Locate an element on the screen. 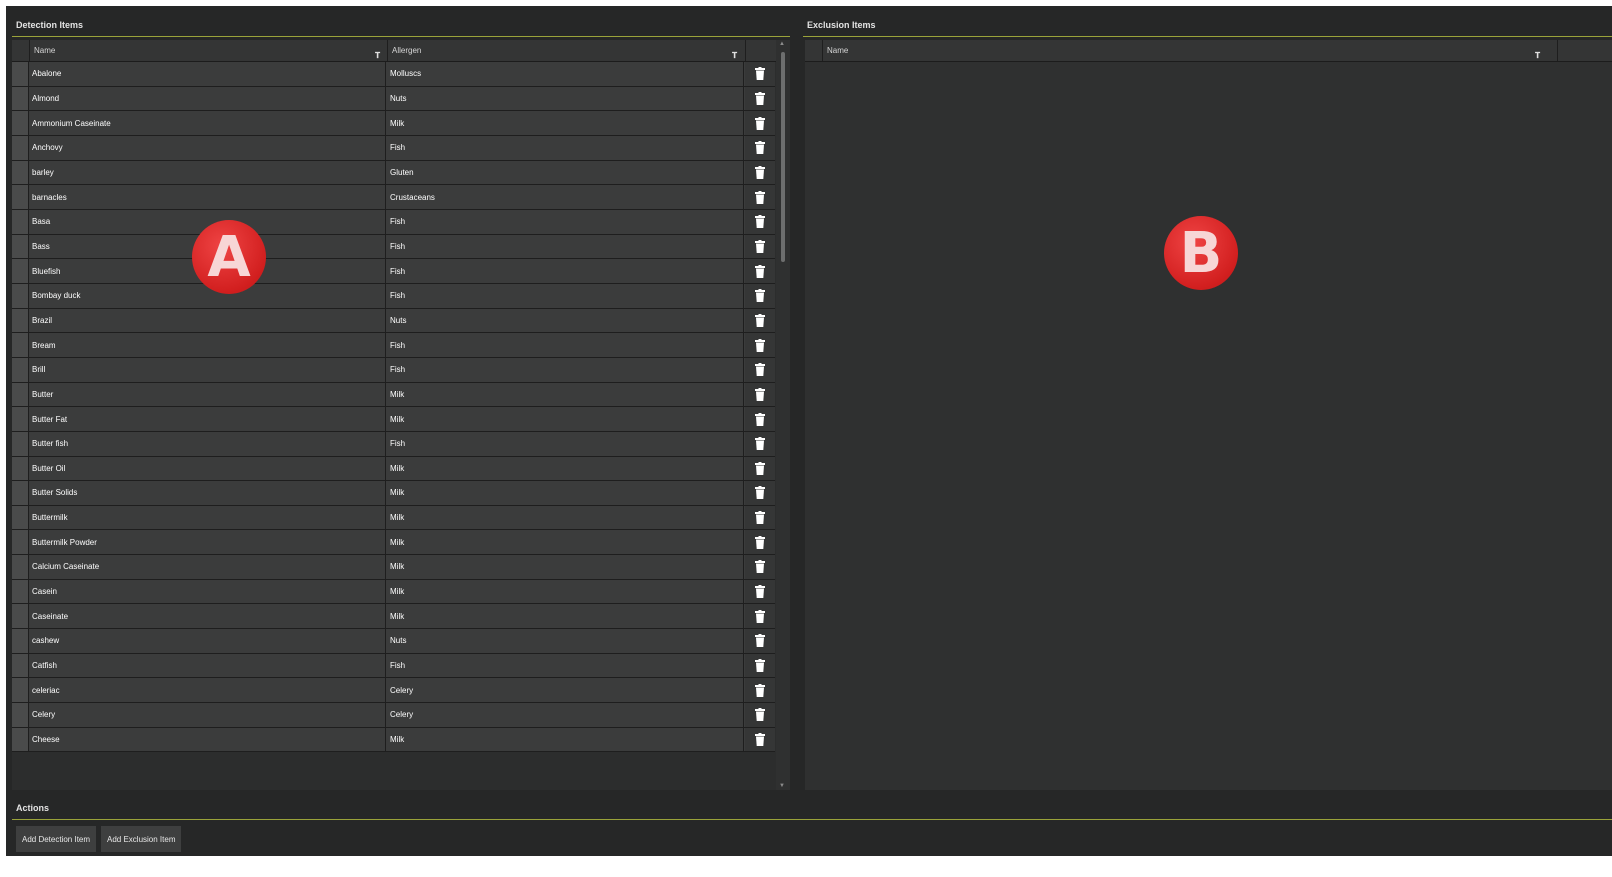  table-row: cashew Nuts is located at coordinates (393, 641).